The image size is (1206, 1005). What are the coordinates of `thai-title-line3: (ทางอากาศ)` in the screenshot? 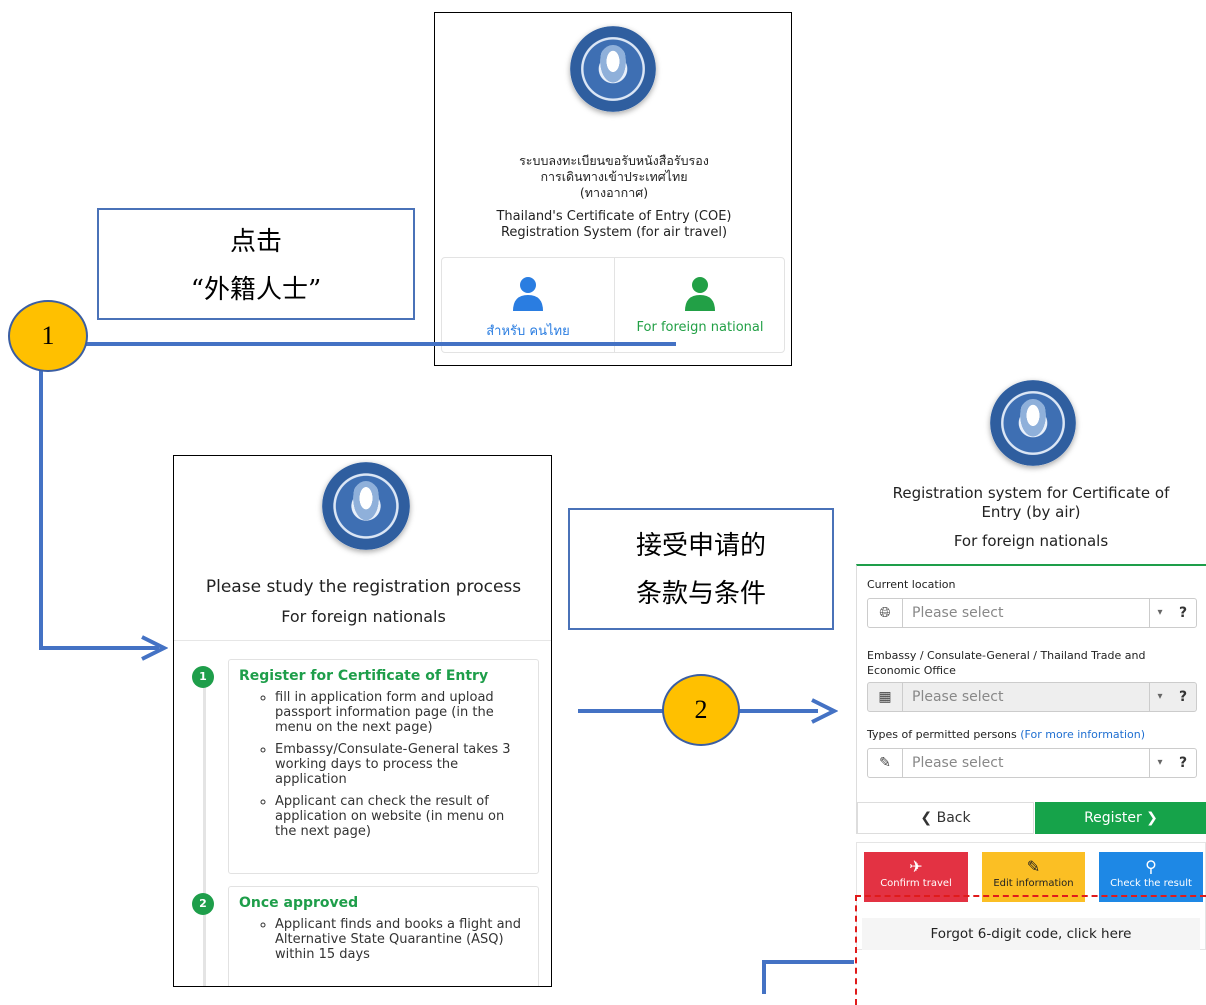 It's located at (614, 192).